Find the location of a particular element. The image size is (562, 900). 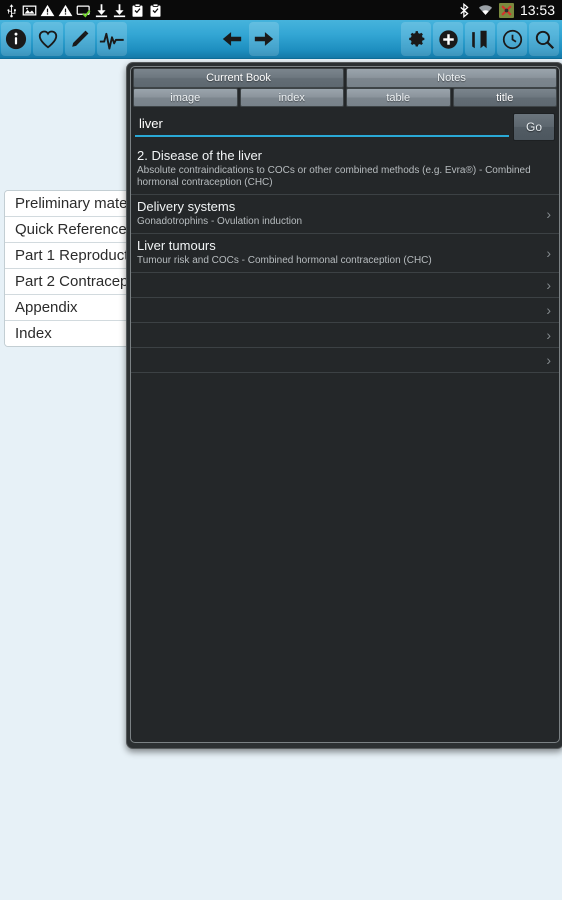

android-status-bar: 13:53 is located at coordinates (281, 10).